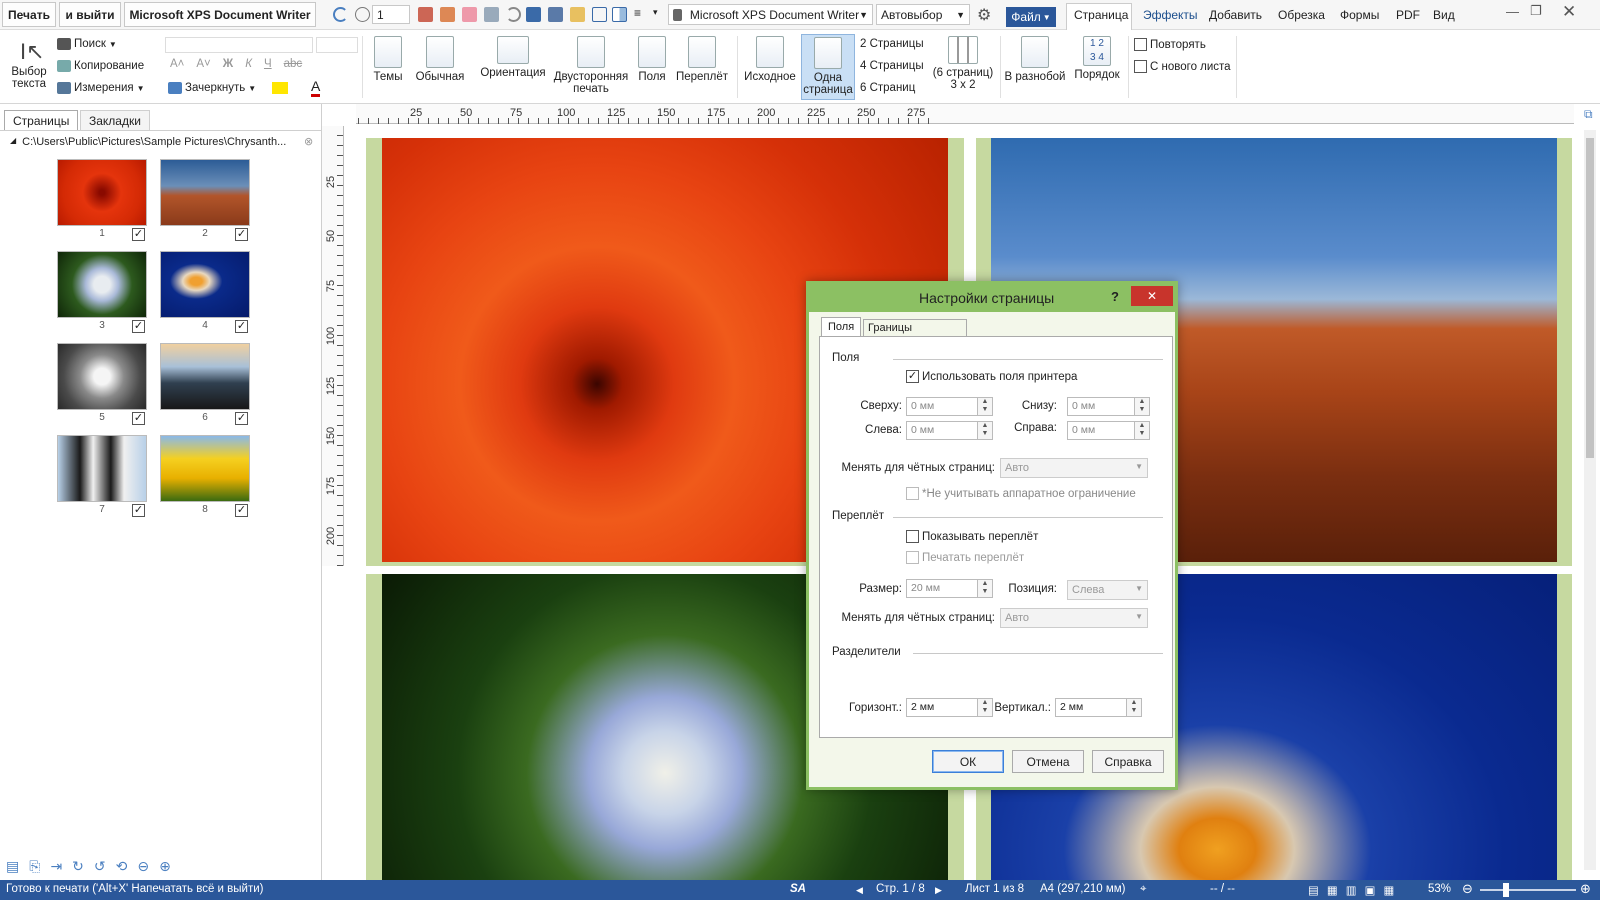  I want to click on insert-page-icon: ⎘, so click(34, 866).